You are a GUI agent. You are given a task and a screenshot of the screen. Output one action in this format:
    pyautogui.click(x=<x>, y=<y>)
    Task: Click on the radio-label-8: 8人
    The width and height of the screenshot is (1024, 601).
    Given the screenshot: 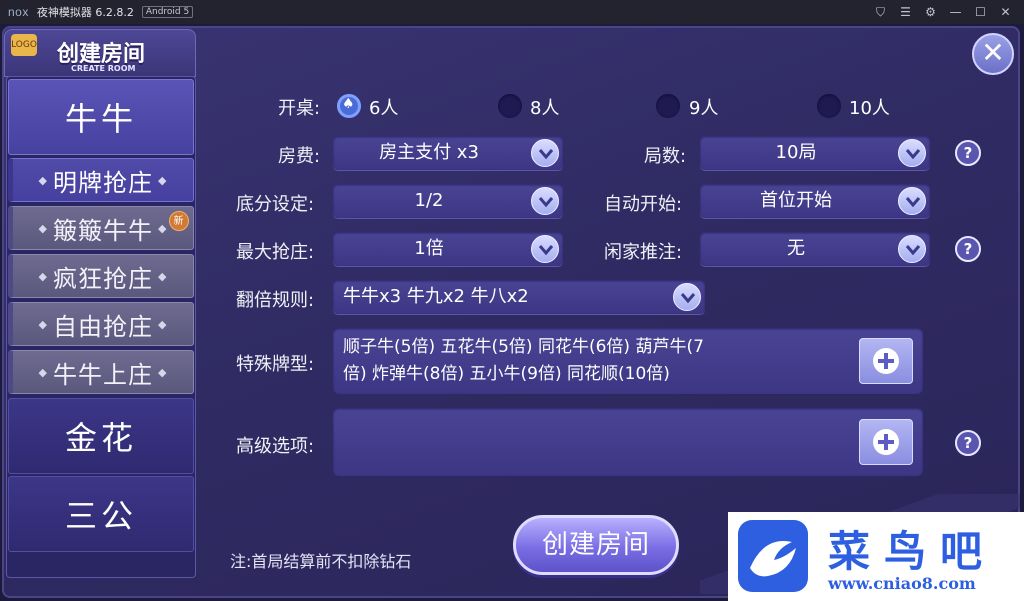 What is the action you would take?
    pyautogui.click(x=545, y=108)
    